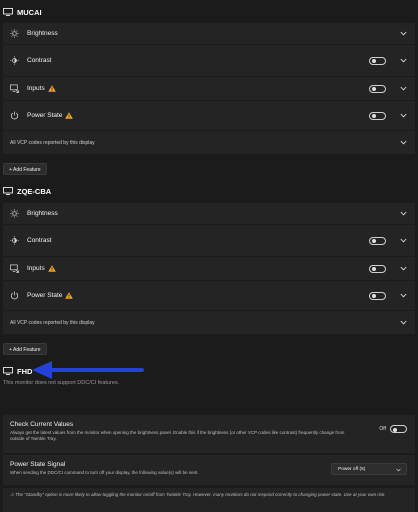 This screenshot has height=512, width=418. I want to click on monitor-header: ZQE-CBA, so click(209, 191).